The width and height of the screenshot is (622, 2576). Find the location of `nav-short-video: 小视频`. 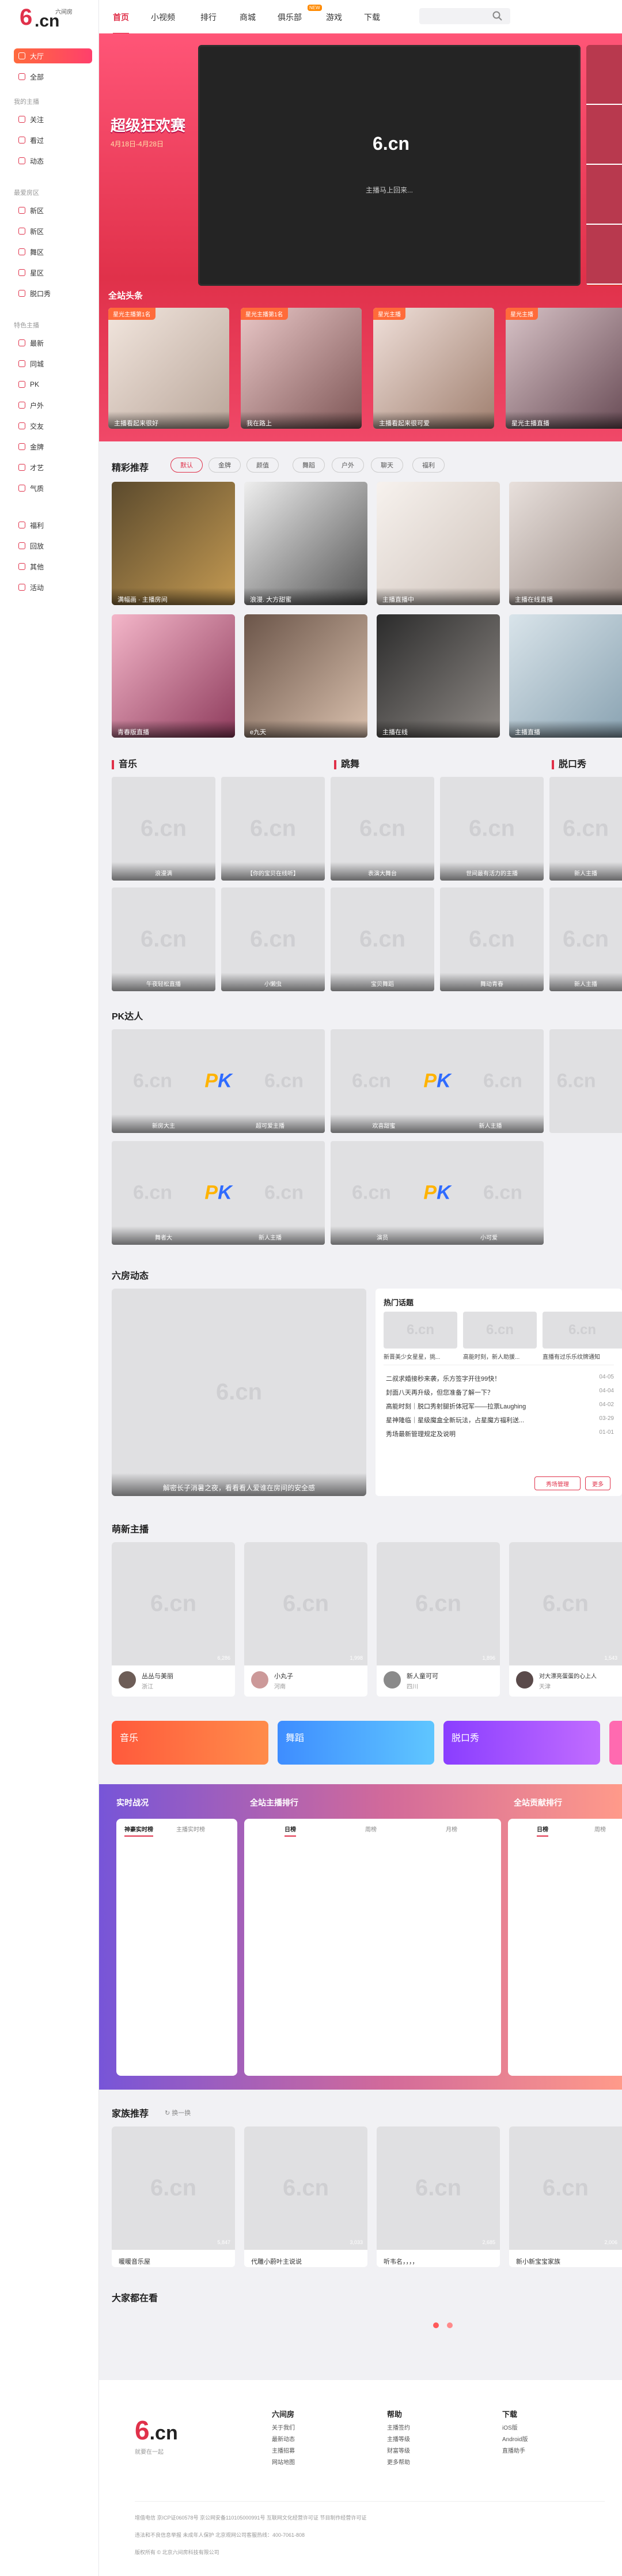

nav-short-video: 小视频 is located at coordinates (163, 17).